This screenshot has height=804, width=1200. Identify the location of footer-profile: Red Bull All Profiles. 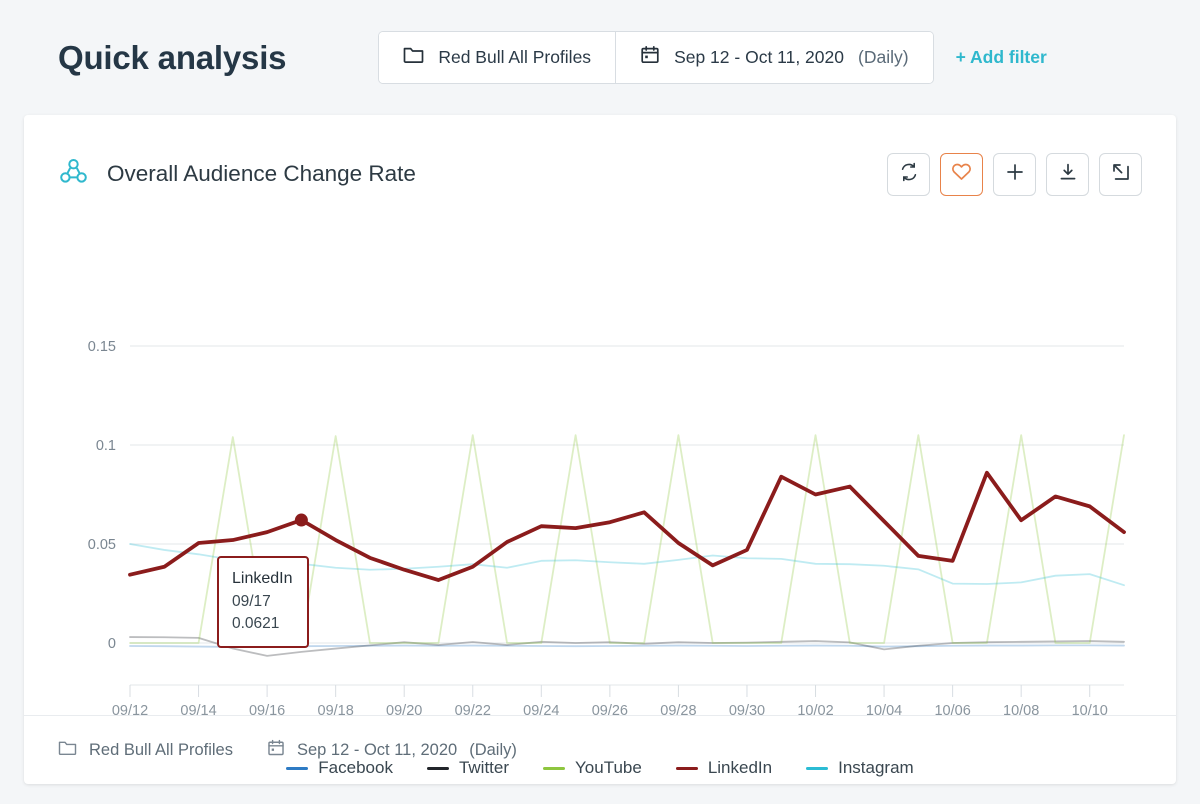
(145, 750).